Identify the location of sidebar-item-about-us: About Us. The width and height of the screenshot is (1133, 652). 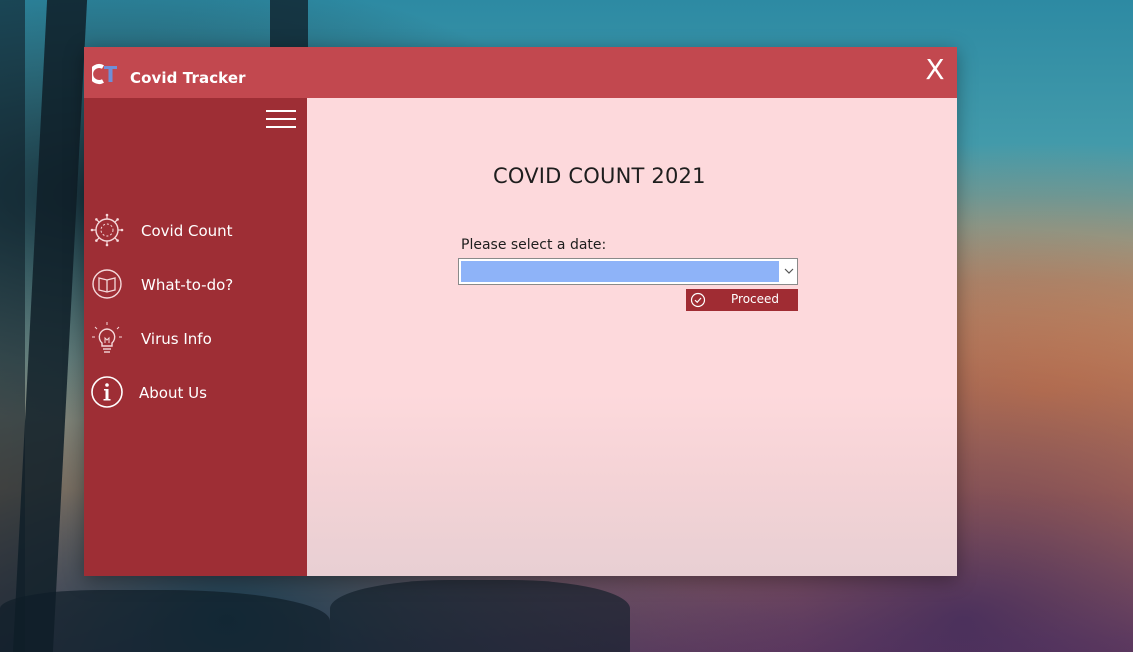
(195, 393).